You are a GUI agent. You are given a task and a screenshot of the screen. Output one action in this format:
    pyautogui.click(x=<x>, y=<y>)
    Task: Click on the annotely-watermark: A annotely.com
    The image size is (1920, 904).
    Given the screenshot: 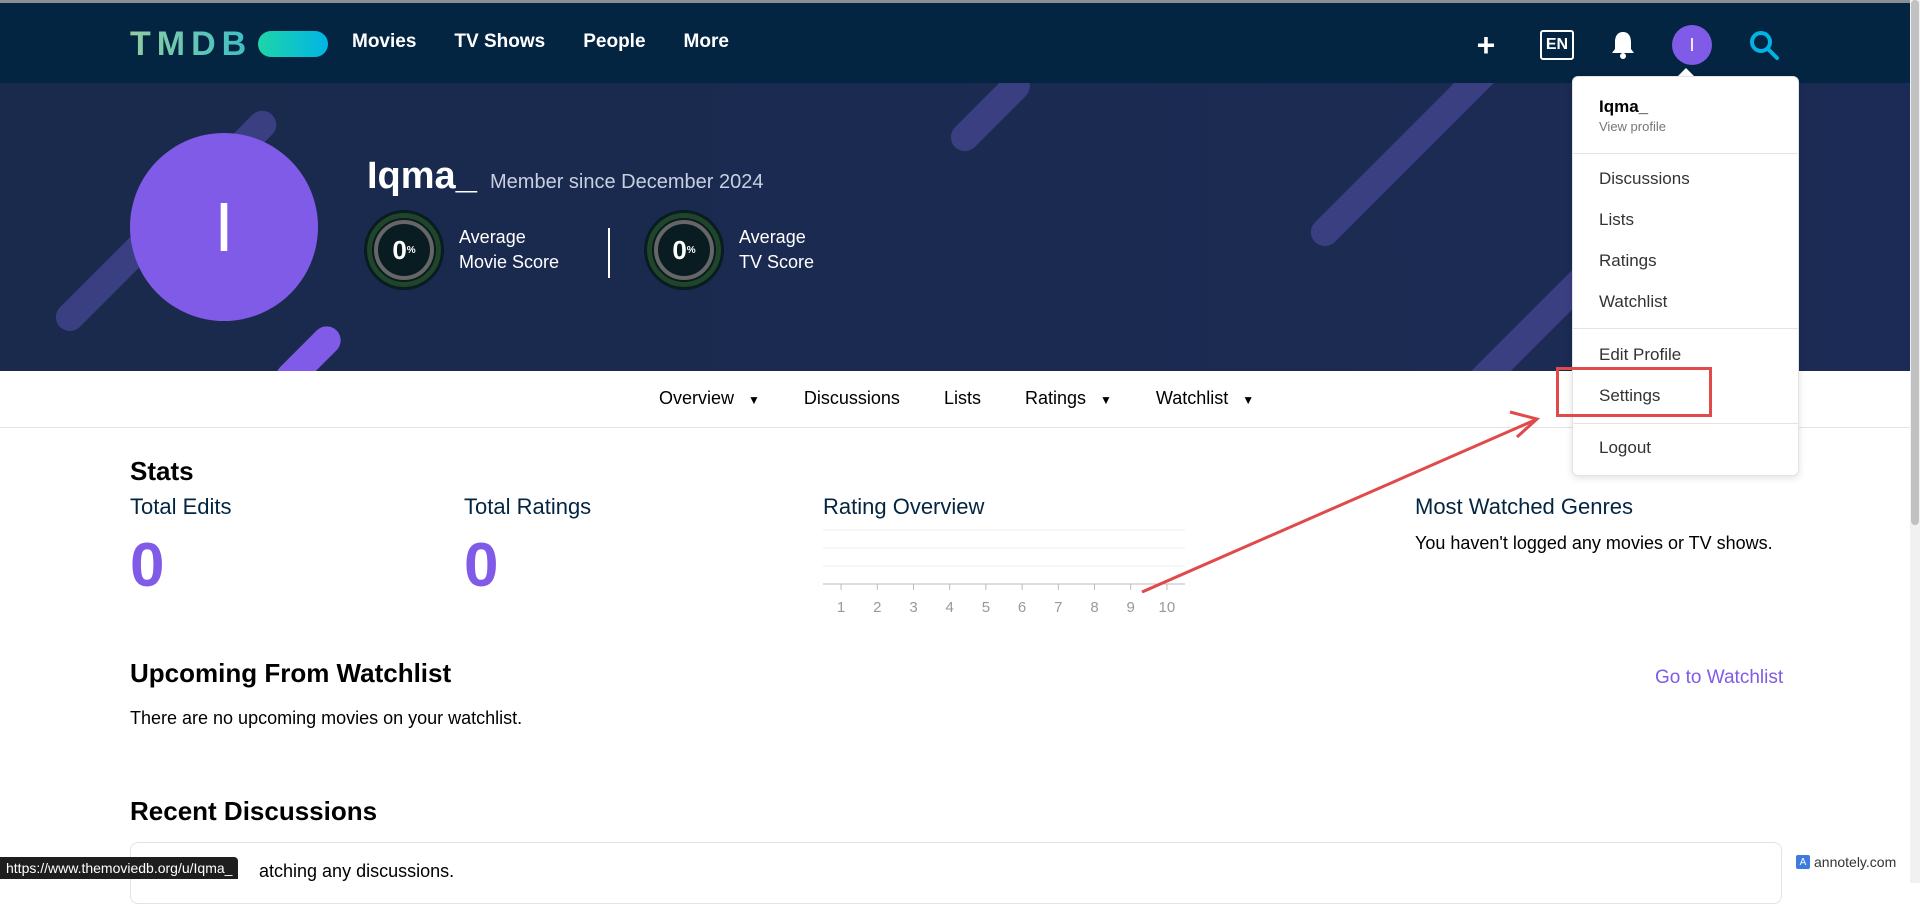 What is the action you would take?
    pyautogui.click(x=1846, y=862)
    